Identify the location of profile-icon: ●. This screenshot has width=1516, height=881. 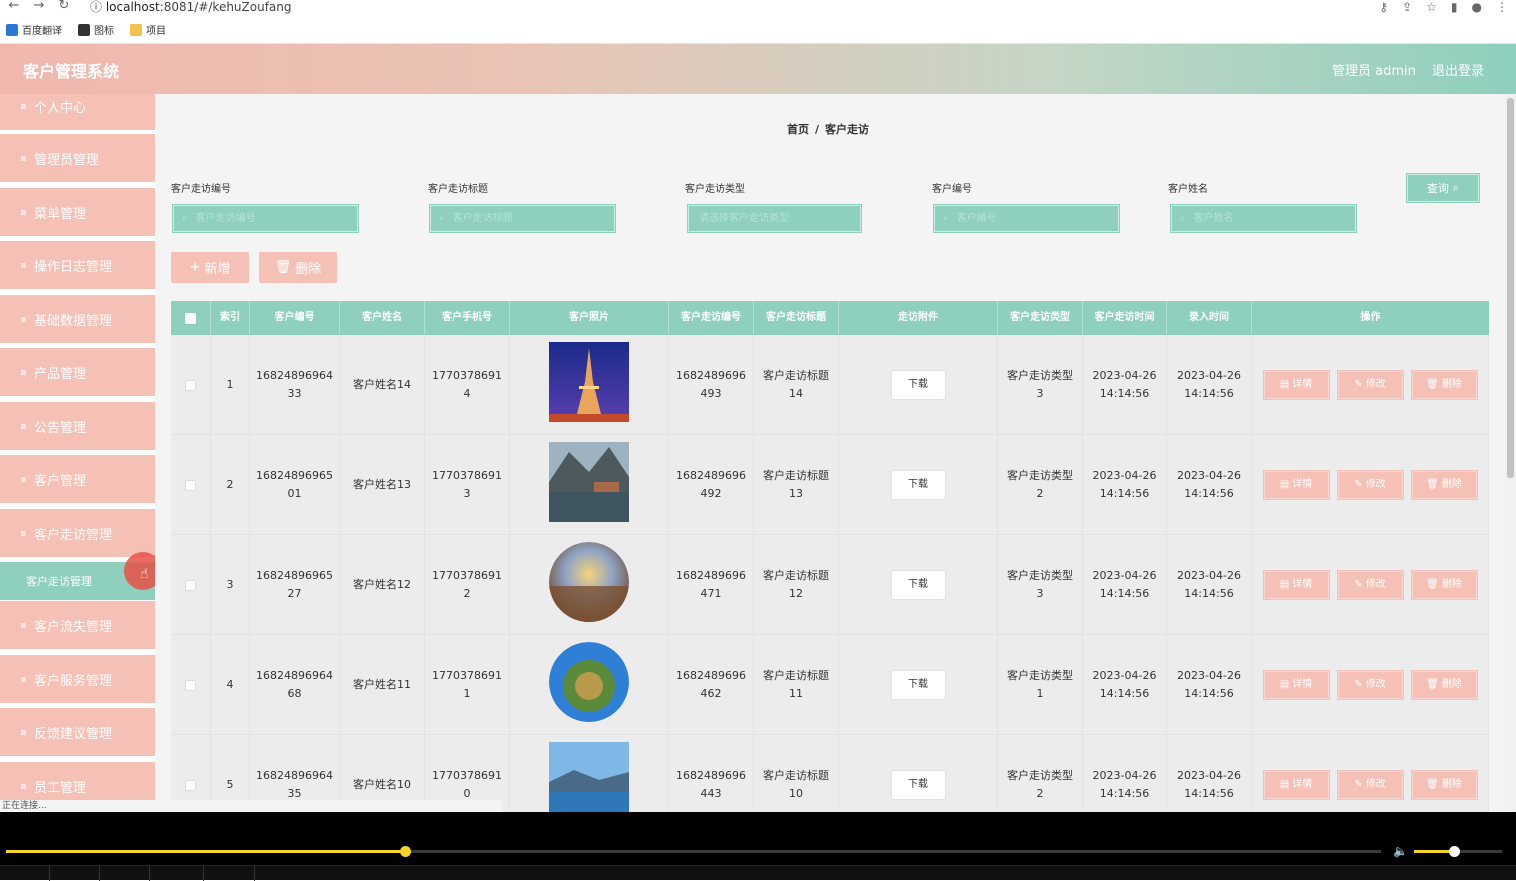
(1477, 7).